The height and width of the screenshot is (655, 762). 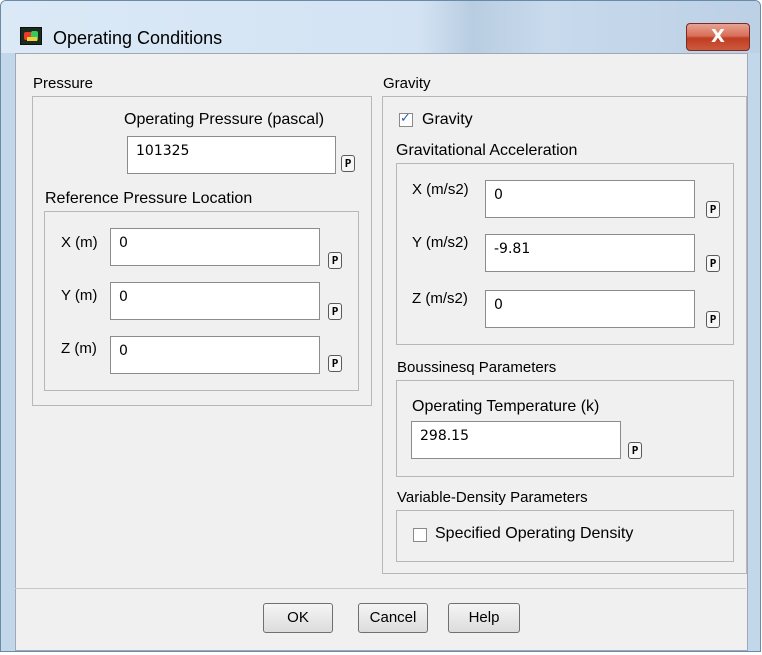 What do you see at coordinates (447, 119) in the screenshot?
I see `gravity-checkbox-label: Gravity` at bounding box center [447, 119].